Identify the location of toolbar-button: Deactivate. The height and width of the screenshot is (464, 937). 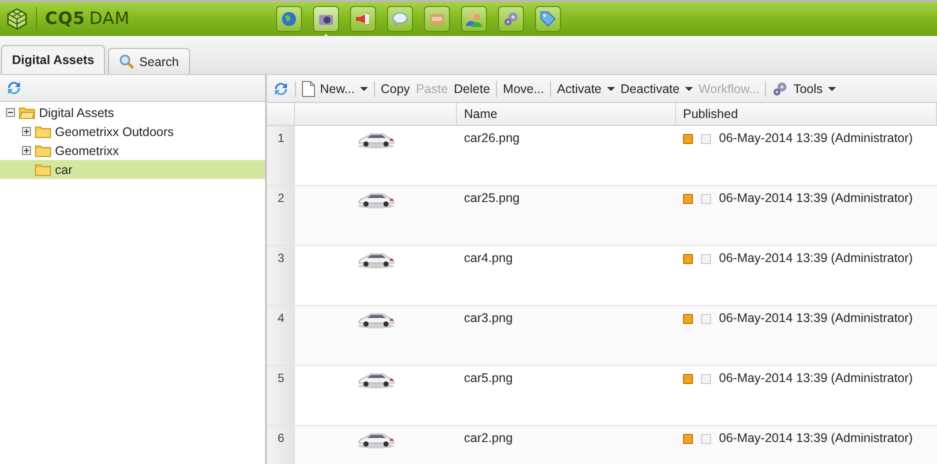
(656, 89).